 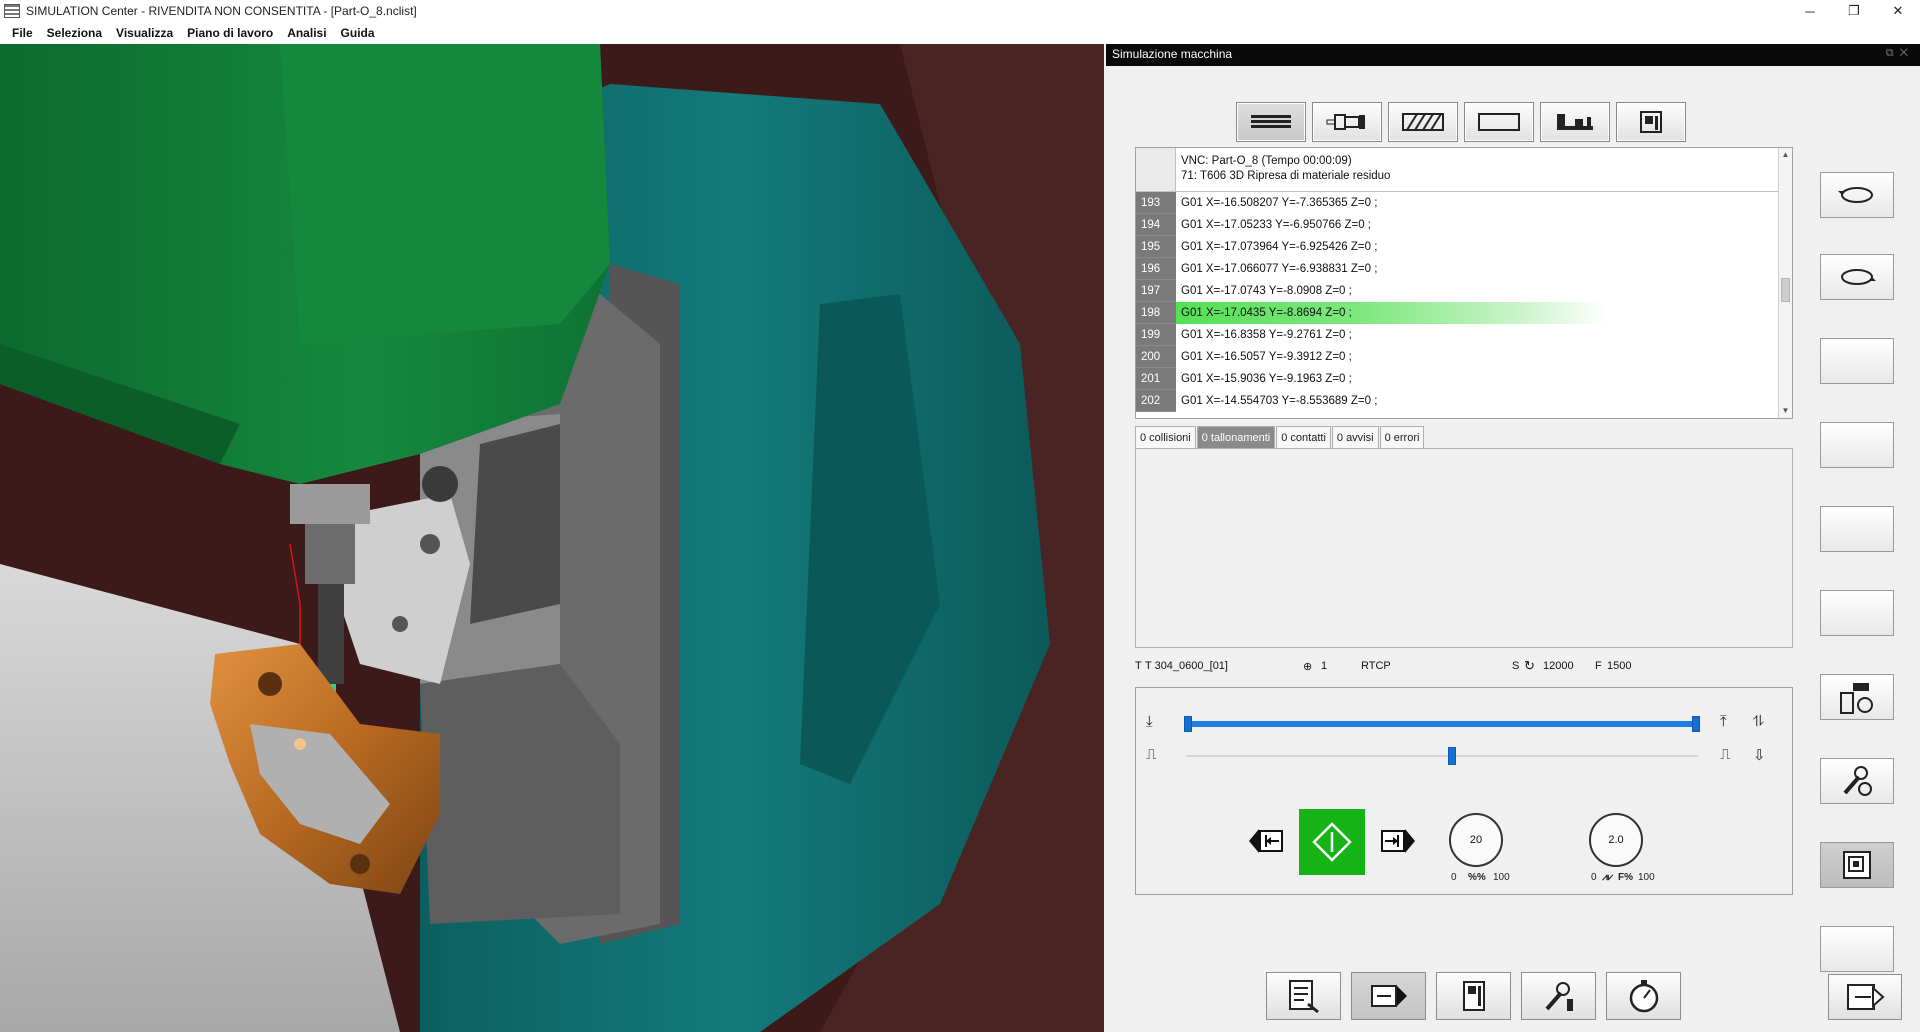 I want to click on code-line: 197 G01 X=-17.0743 Y=-8.0908 Z=0 ;, so click(x=1464, y=291).